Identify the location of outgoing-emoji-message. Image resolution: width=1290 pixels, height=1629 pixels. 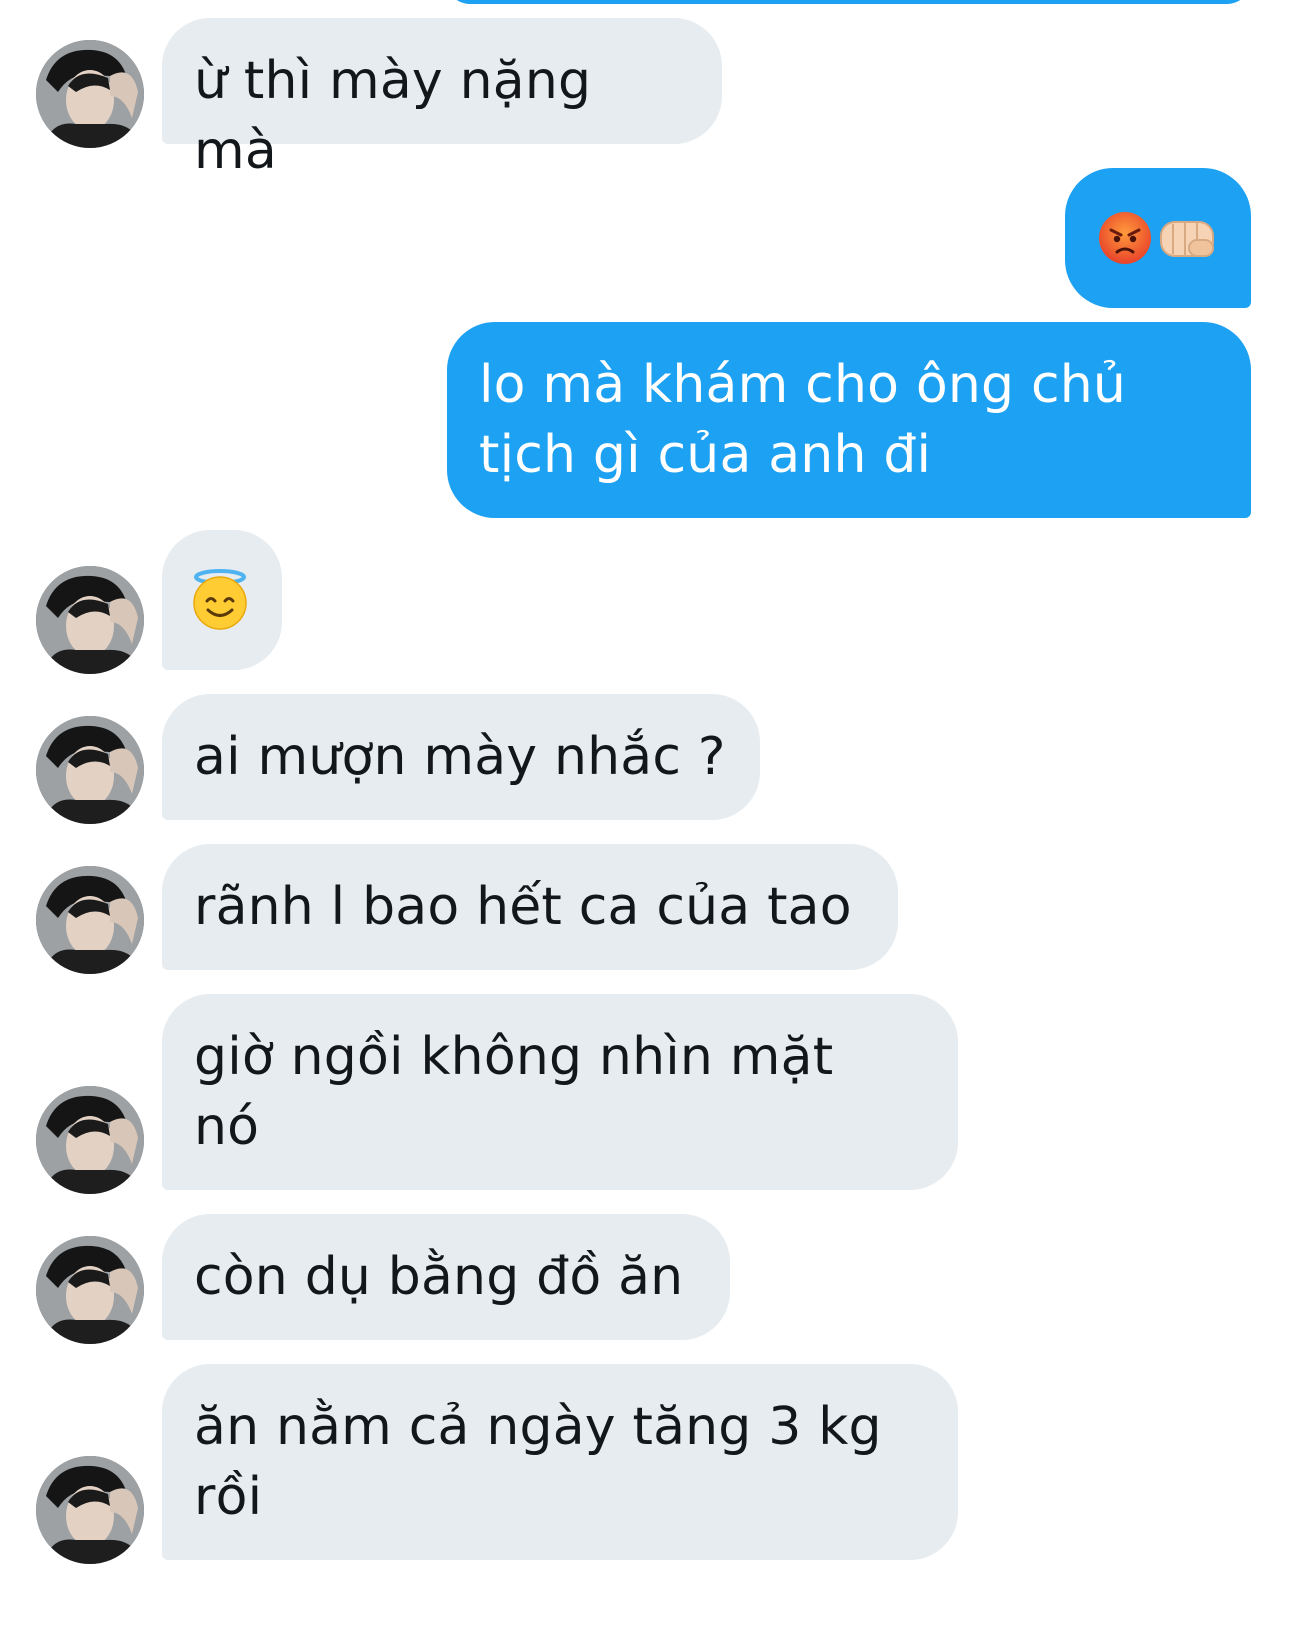
(1158, 238).